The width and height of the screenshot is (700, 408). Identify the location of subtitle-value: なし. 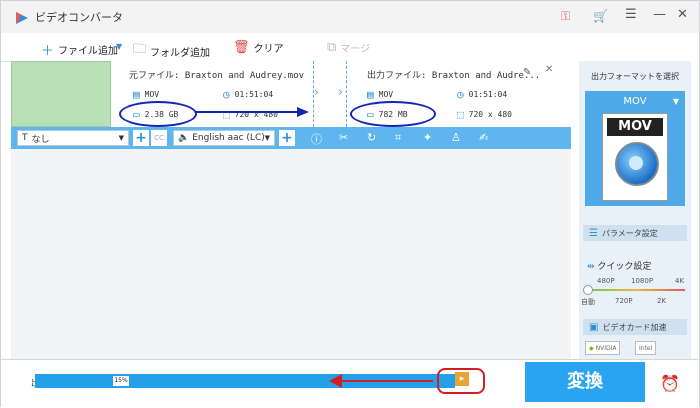
(40, 139).